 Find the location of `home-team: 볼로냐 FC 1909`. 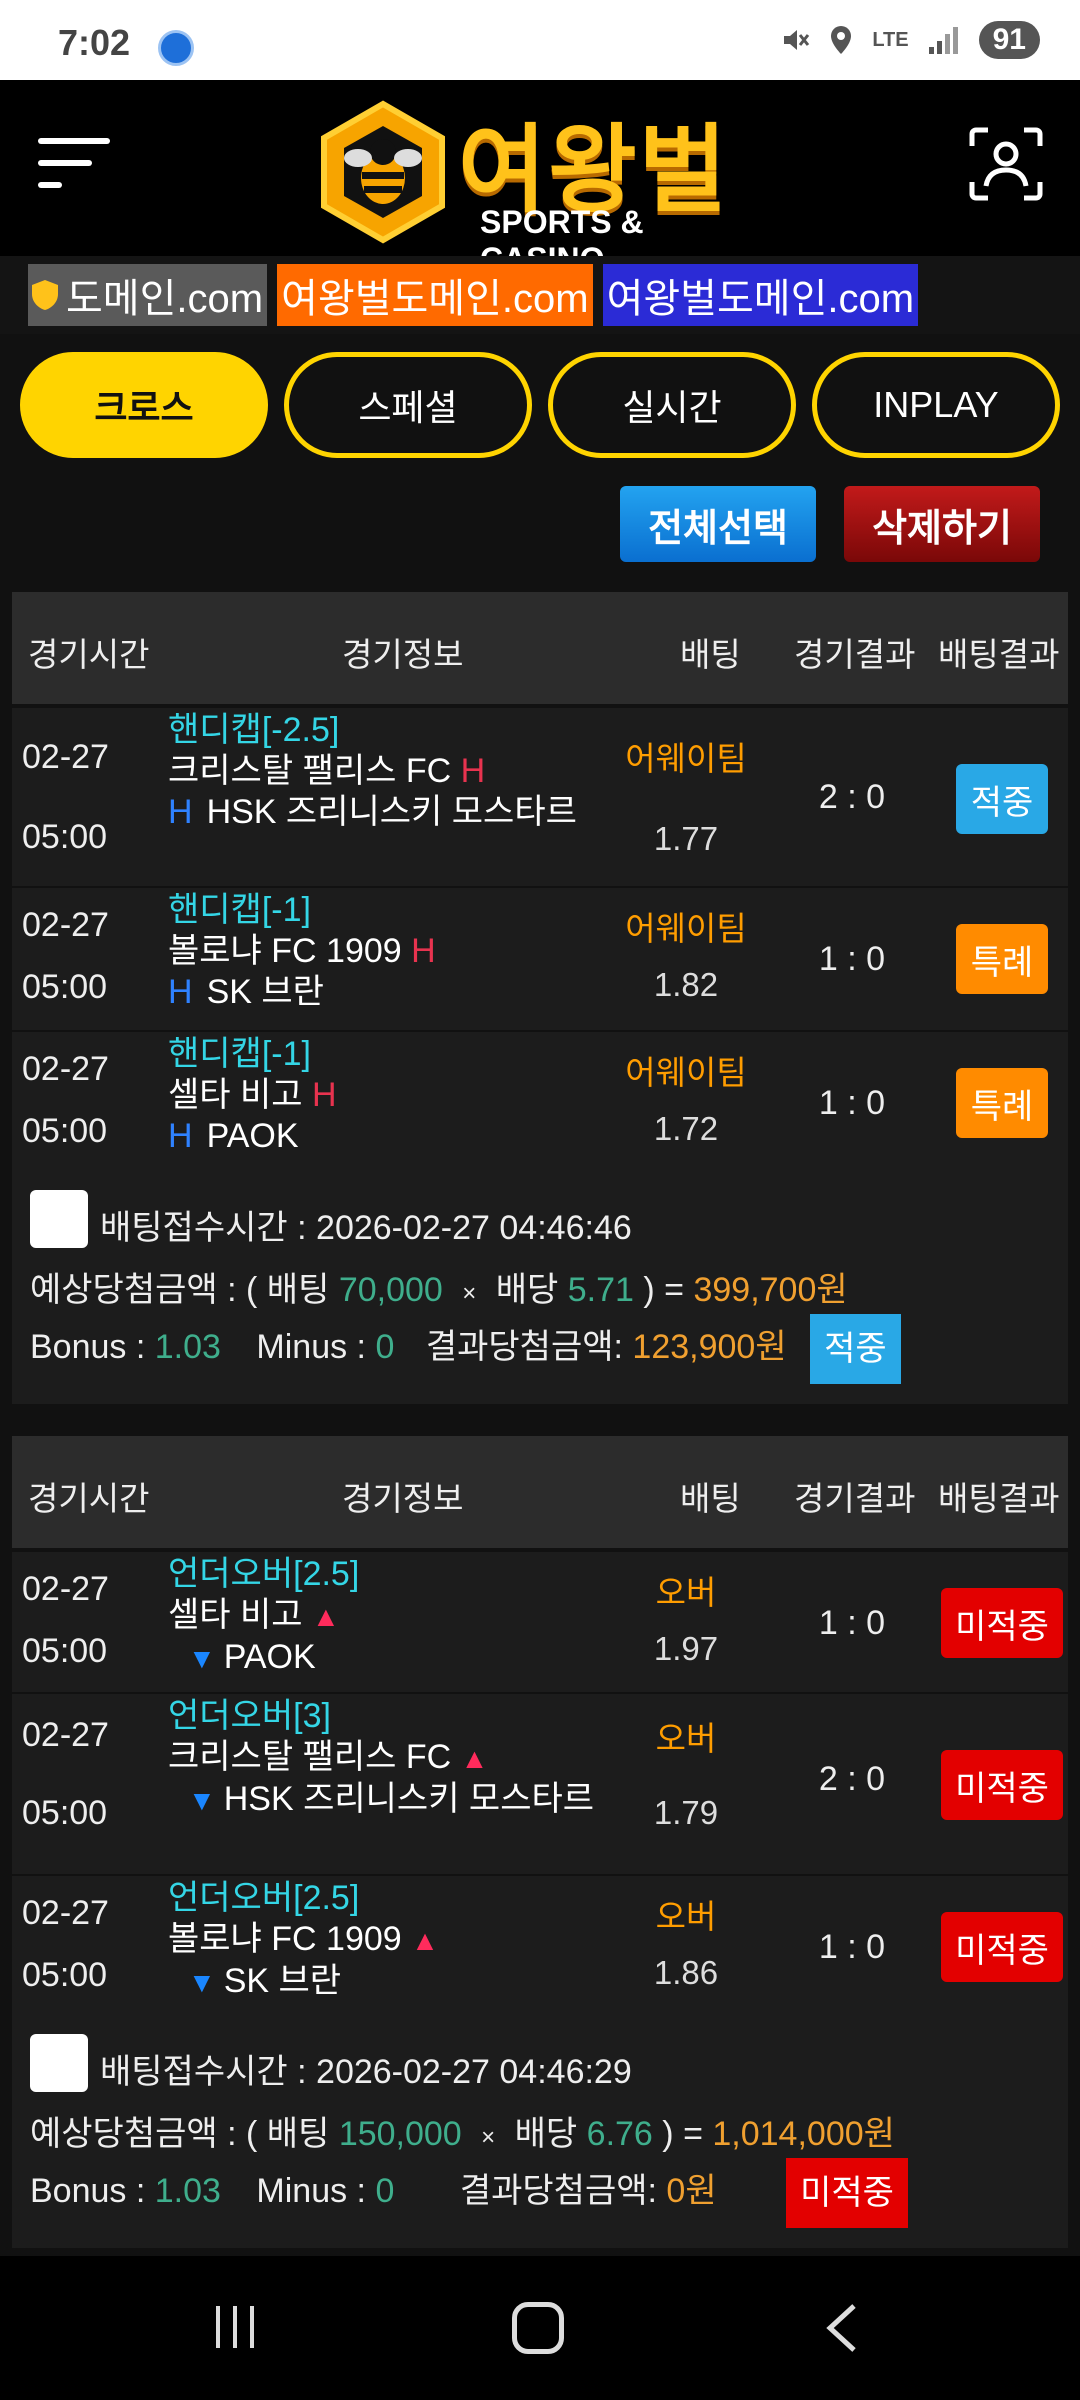

home-team: 볼로냐 FC 1909 is located at coordinates (285, 951).